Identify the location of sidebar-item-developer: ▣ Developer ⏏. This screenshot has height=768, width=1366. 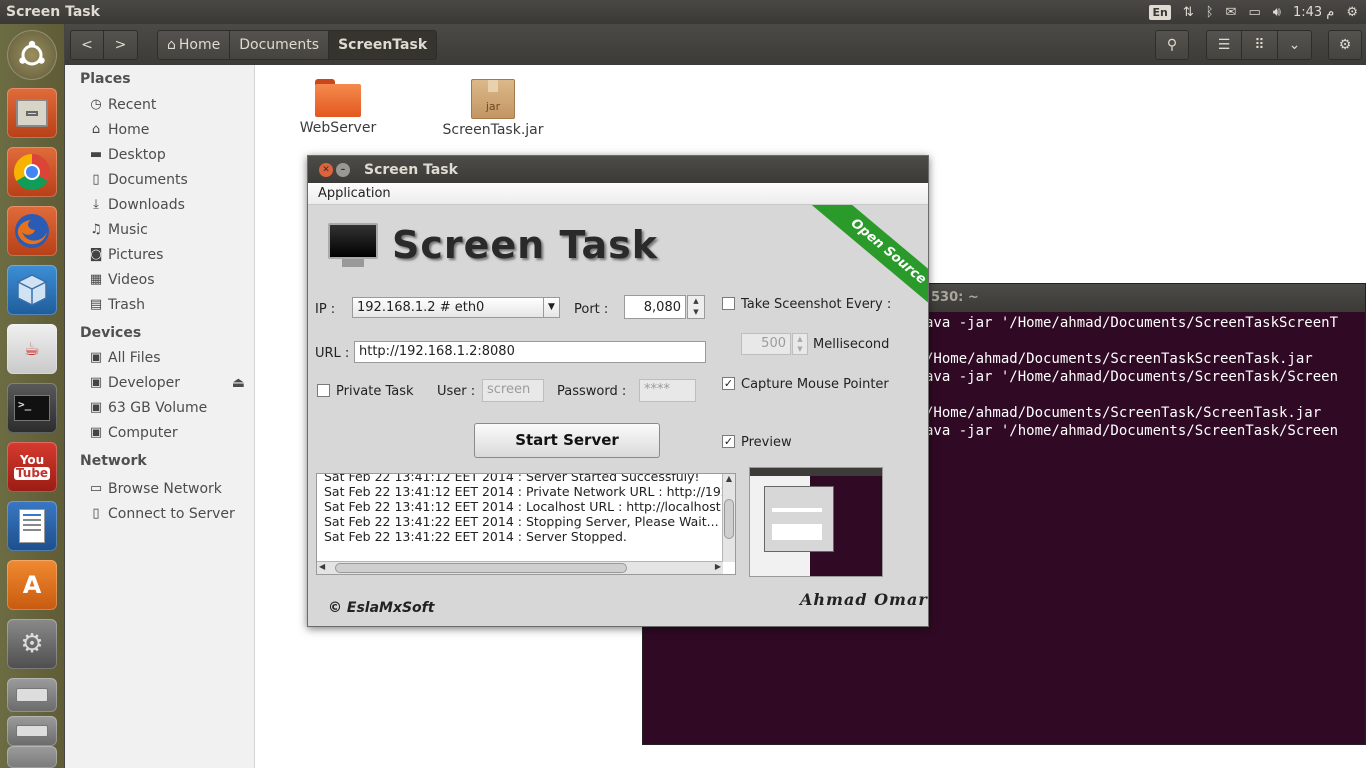
(159, 382).